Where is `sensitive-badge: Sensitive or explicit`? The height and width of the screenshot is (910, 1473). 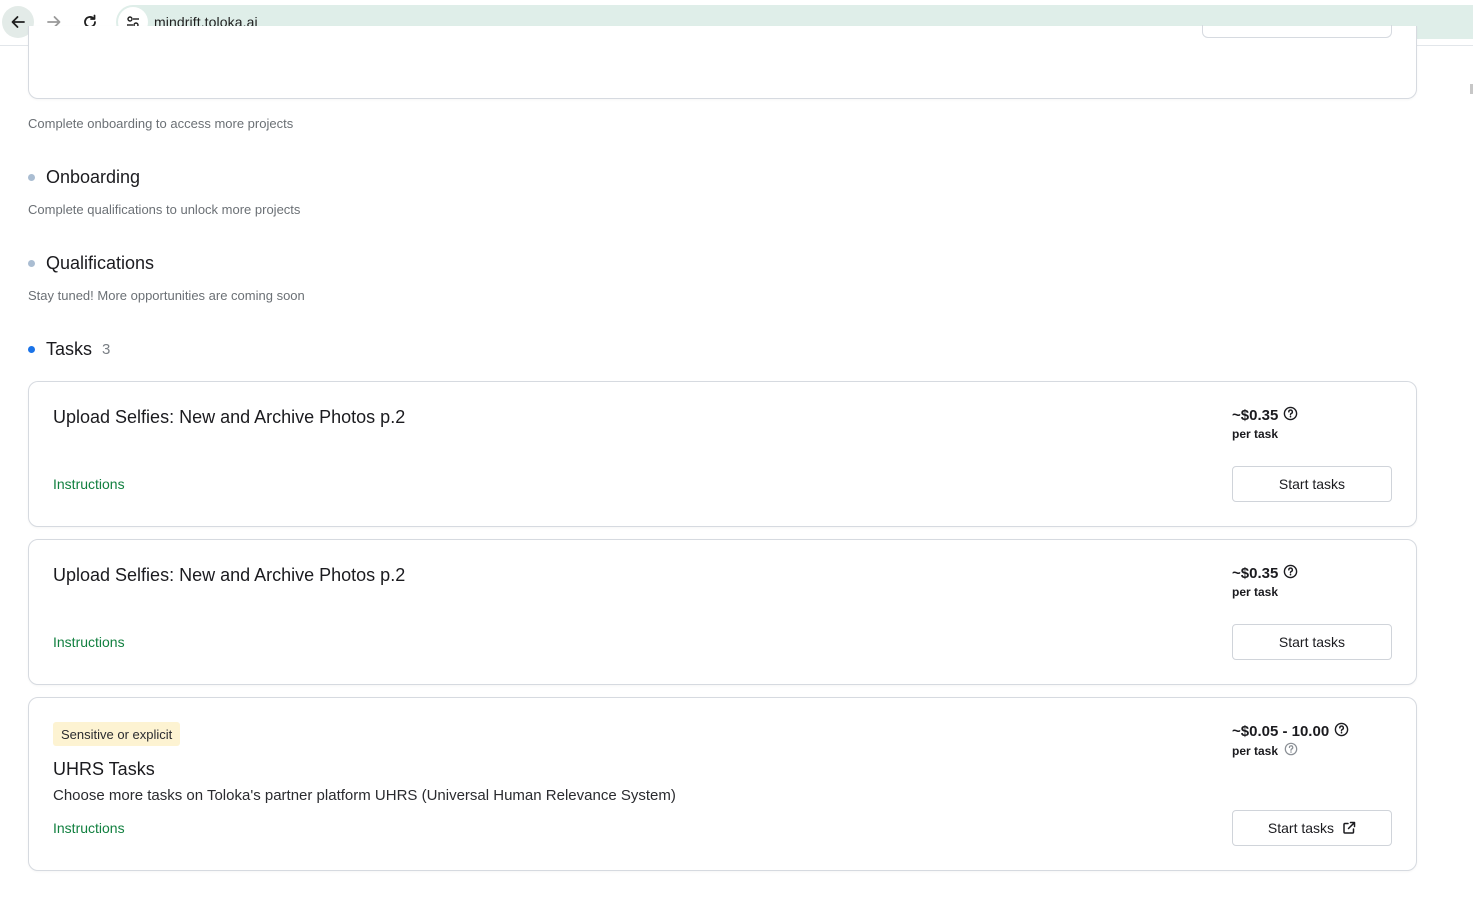
sensitive-badge: Sensitive or explicit is located at coordinates (117, 734).